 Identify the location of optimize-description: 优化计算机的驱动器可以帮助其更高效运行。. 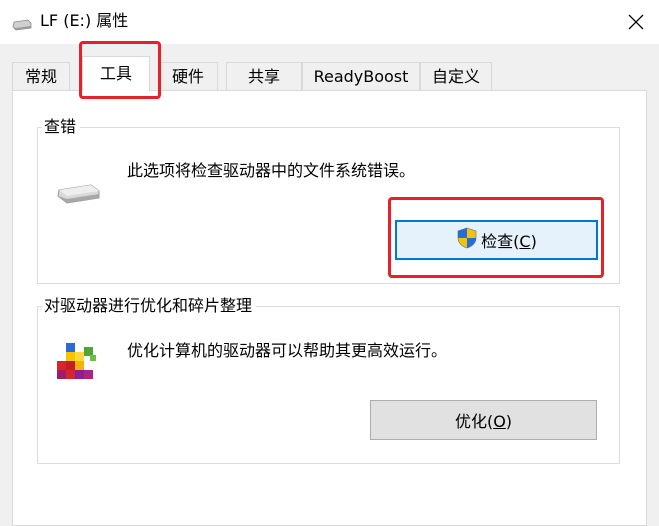
(287, 350).